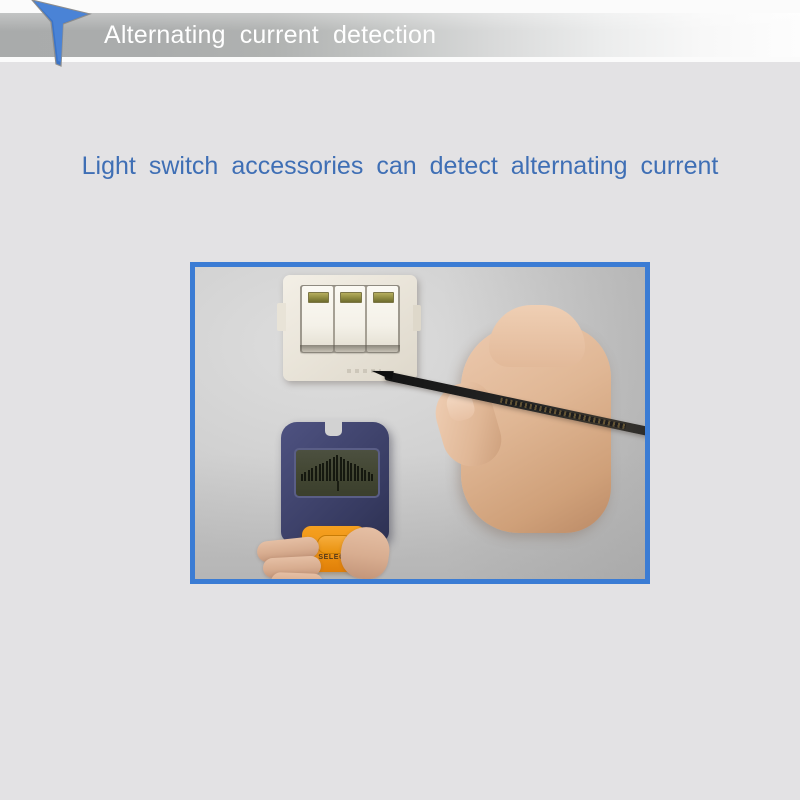  I want to click on subtitle-word: accessories, so click(297, 166).